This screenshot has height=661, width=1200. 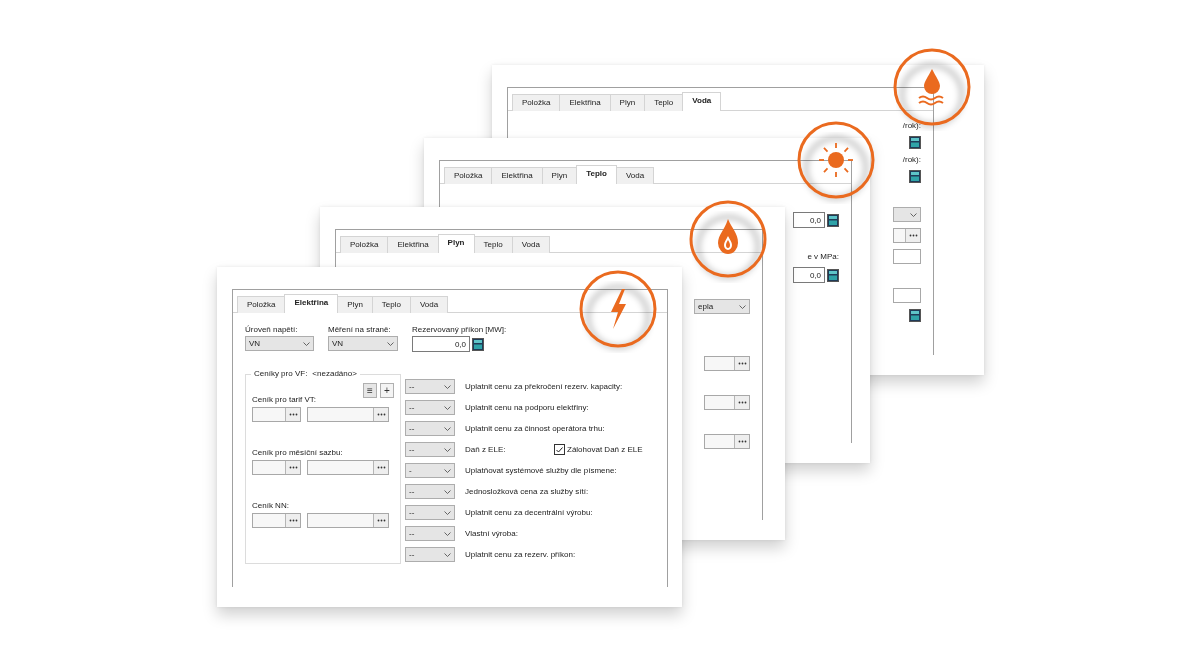 What do you see at coordinates (535, 428) in the screenshot?
I see `option-label: Uplatnit cenu za činnost operátora trhu:` at bounding box center [535, 428].